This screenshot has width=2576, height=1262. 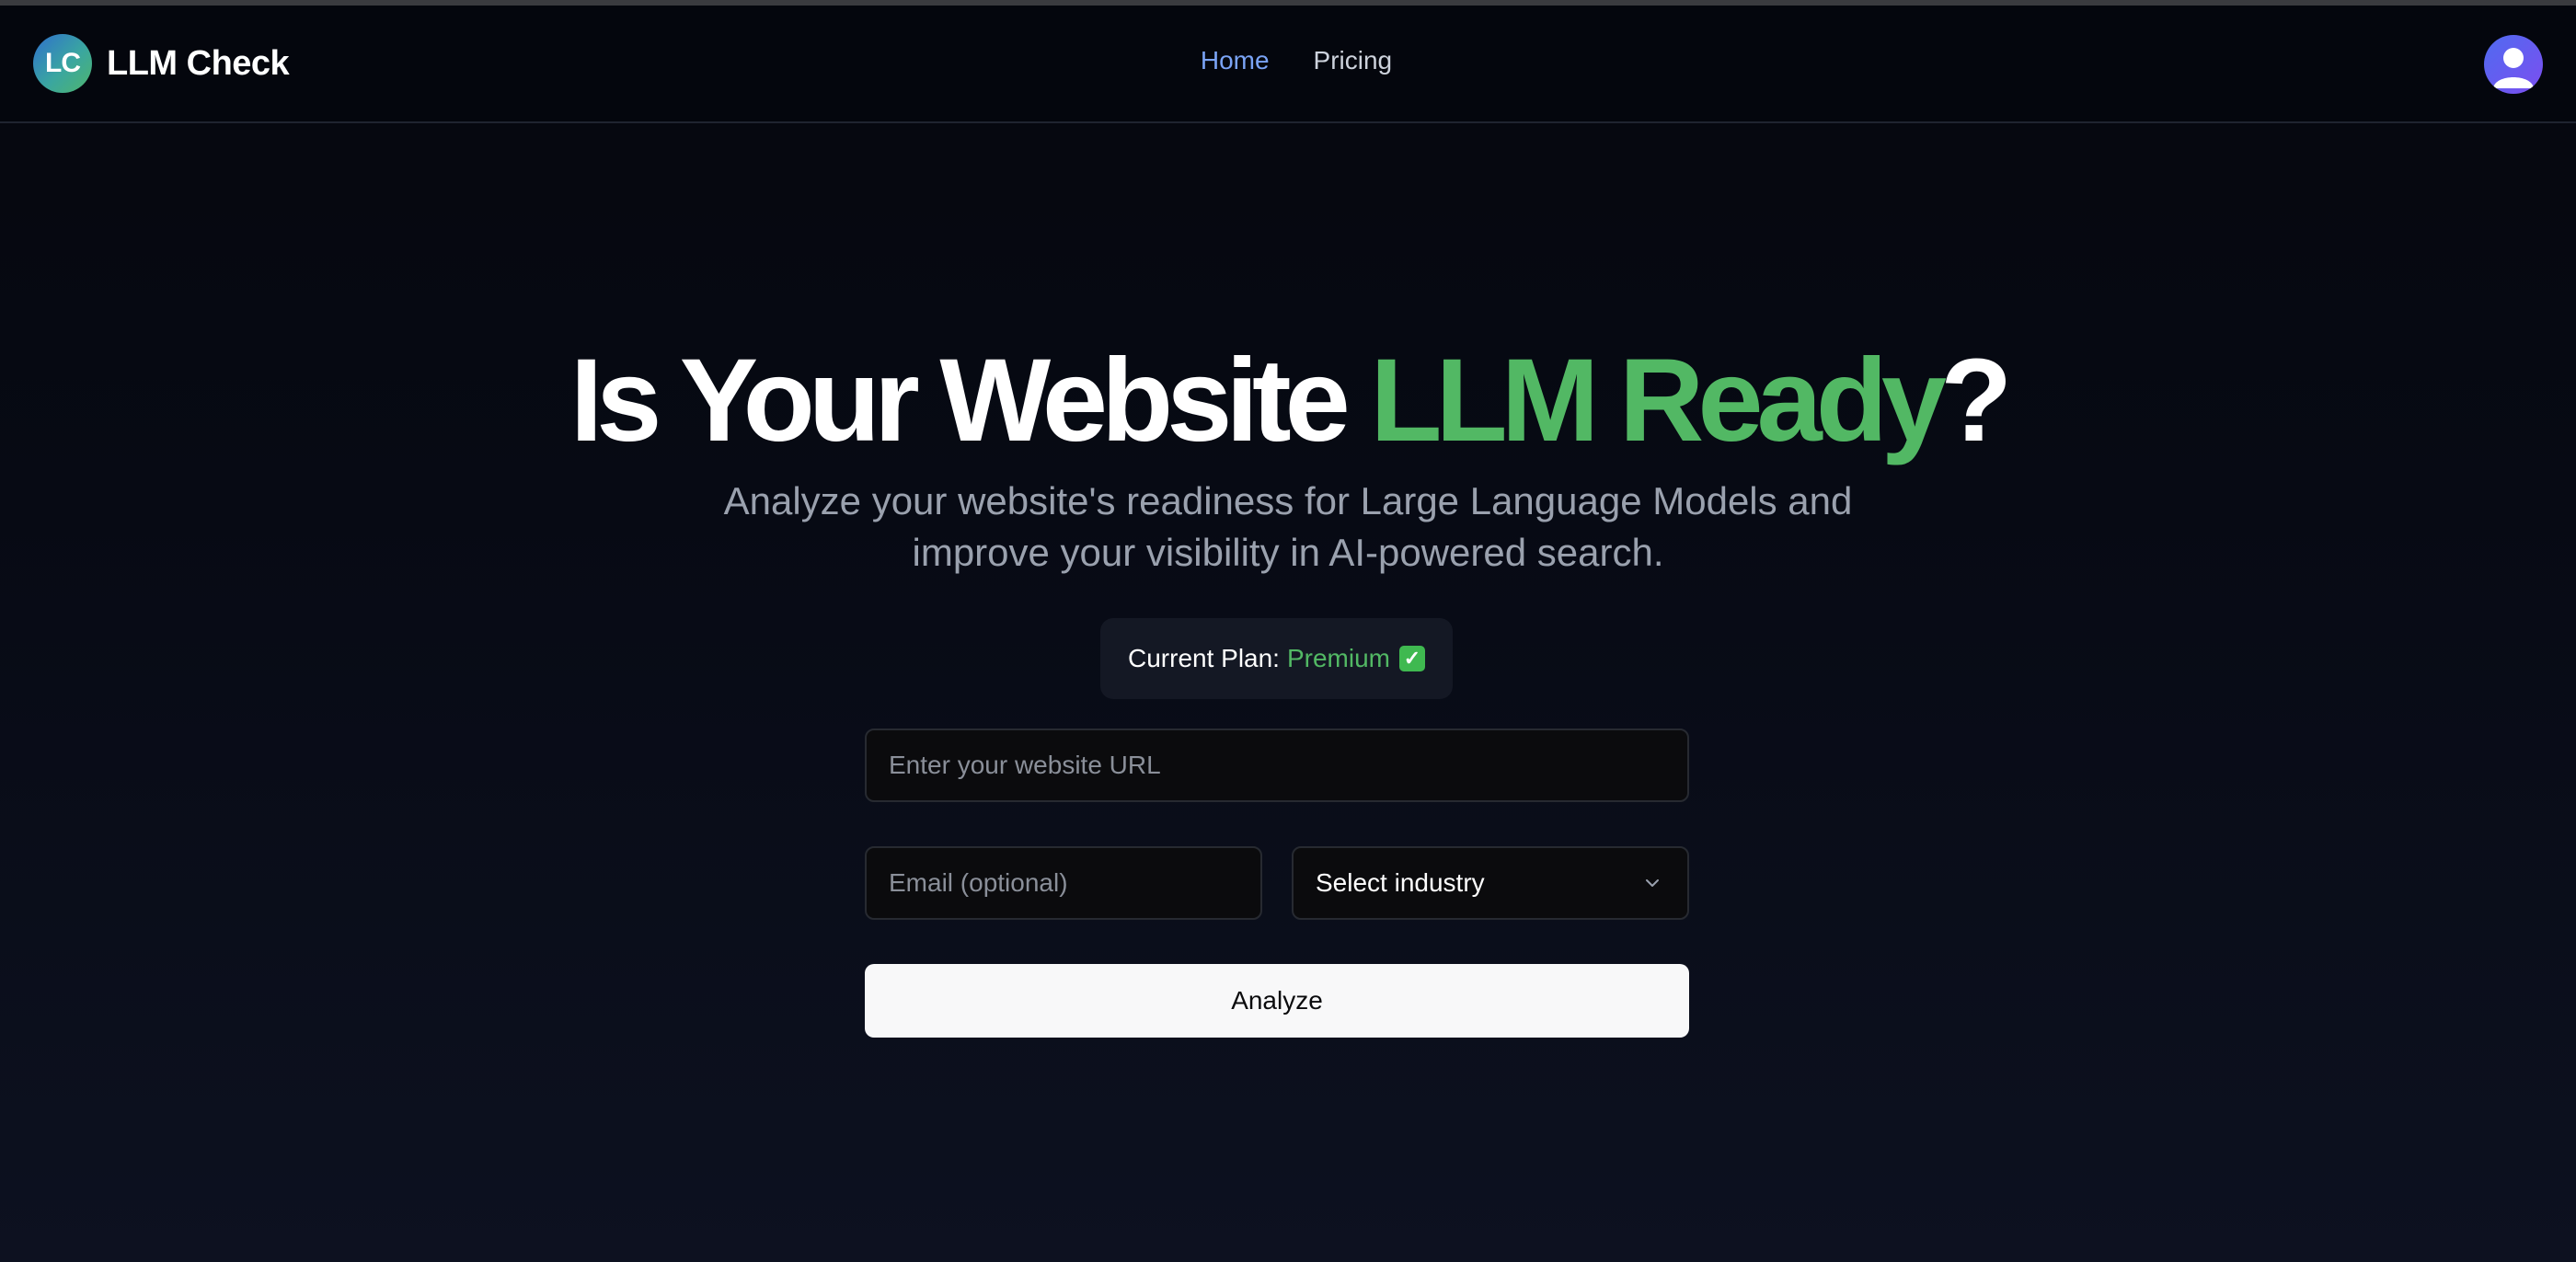 I want to click on hero-title-suffix: ?, so click(x=1976, y=400).